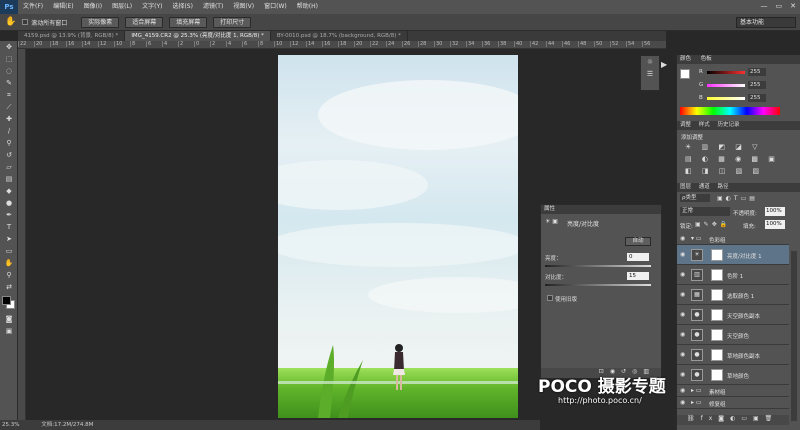  What do you see at coordinates (9, 167) in the screenshot?
I see `eraser-tool-icon: ▱` at bounding box center [9, 167].